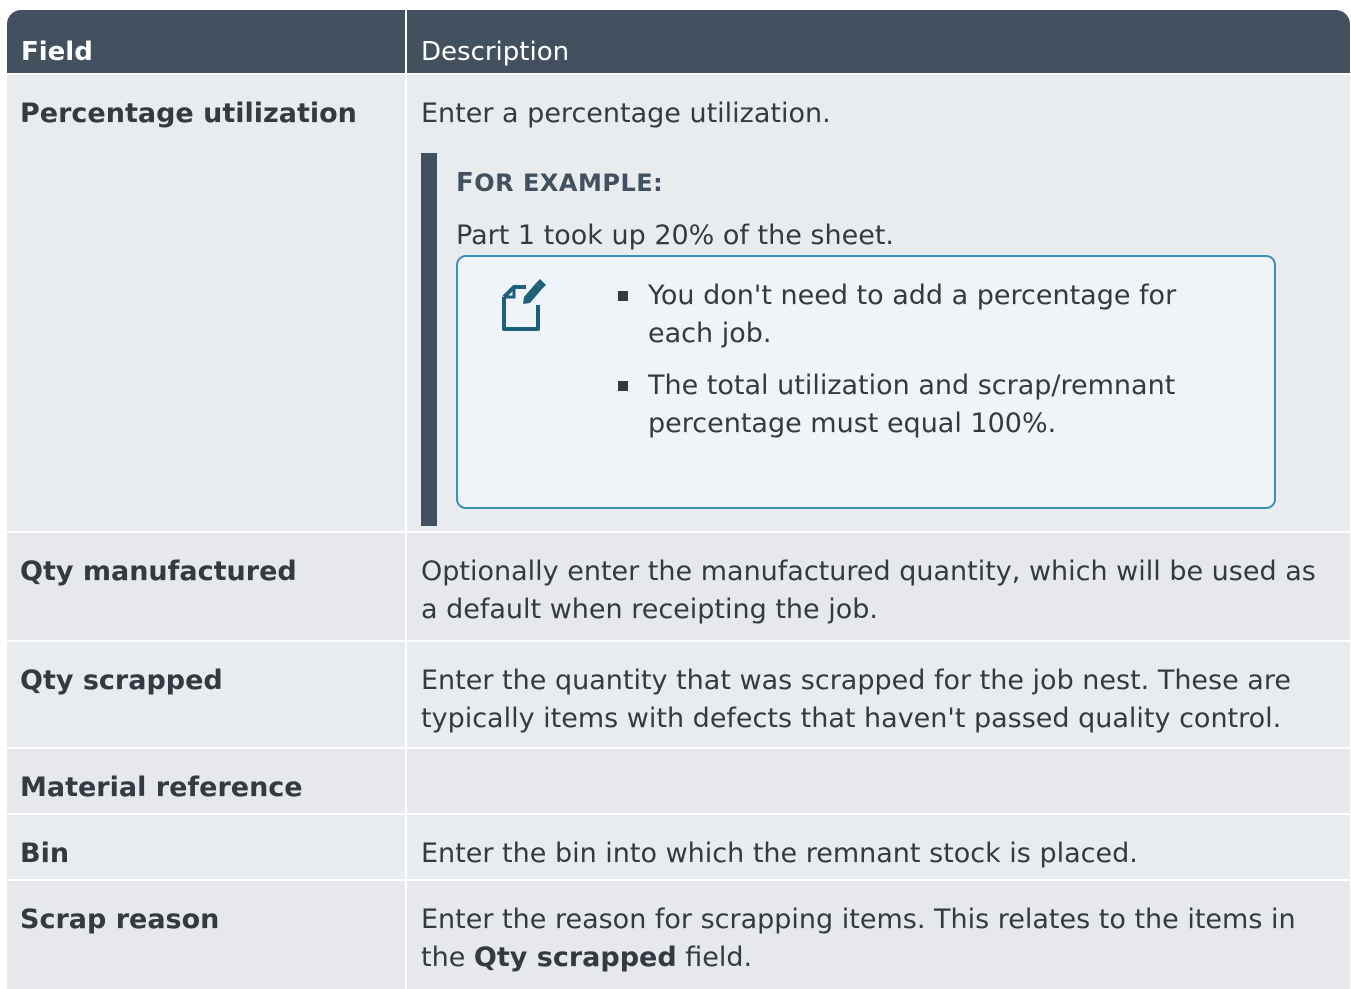 The height and width of the screenshot is (989, 1351). Describe the element at coordinates (575, 957) in the screenshot. I see `field-reference: Qty scrapped` at that location.